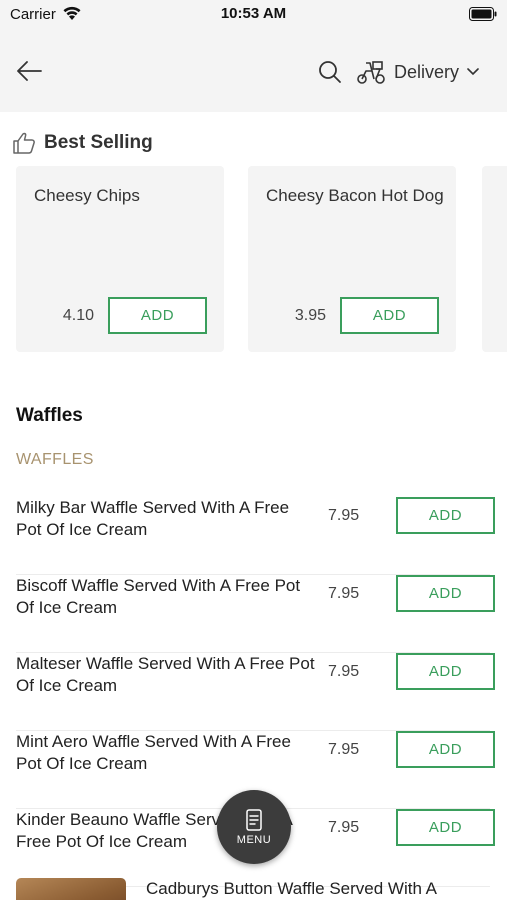 This screenshot has height=900, width=507. I want to click on menu-button: MENU, so click(254, 827).